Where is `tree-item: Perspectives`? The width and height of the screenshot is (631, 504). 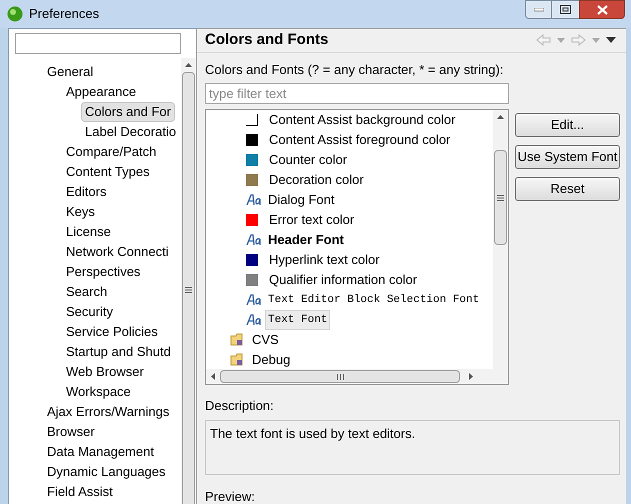
tree-item: Perspectives is located at coordinates (103, 272).